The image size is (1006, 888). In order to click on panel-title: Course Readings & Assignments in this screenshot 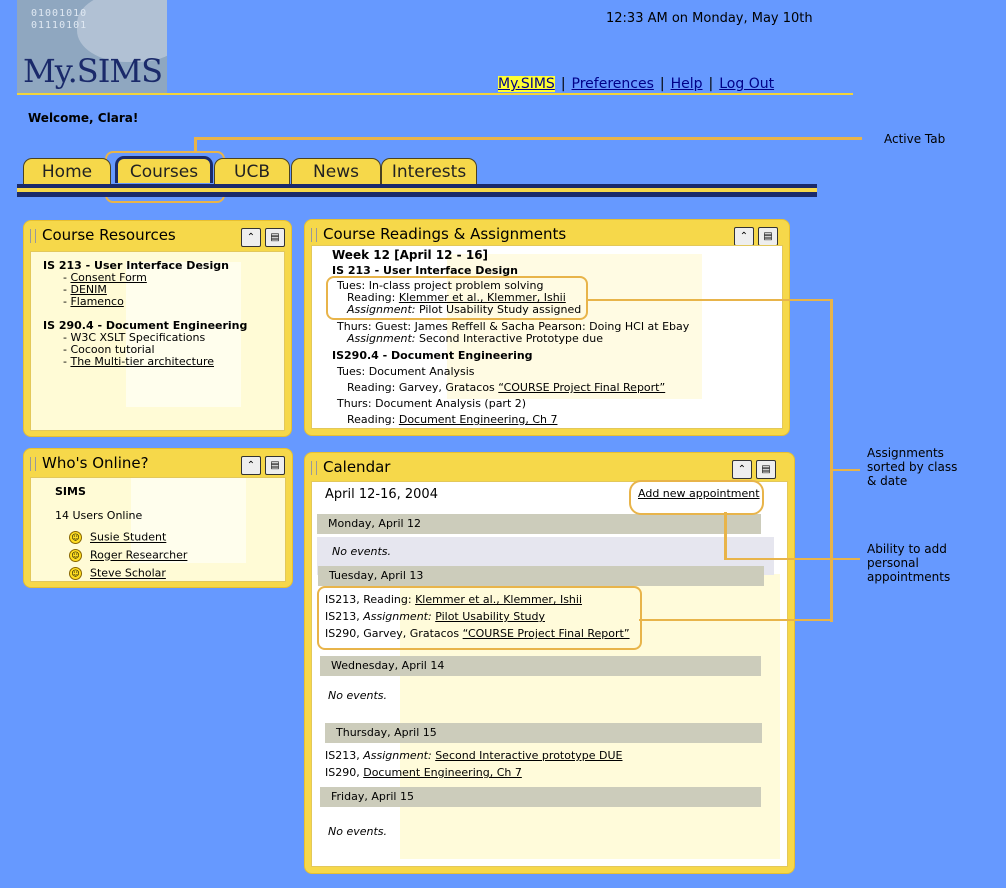, I will do `click(438, 234)`.